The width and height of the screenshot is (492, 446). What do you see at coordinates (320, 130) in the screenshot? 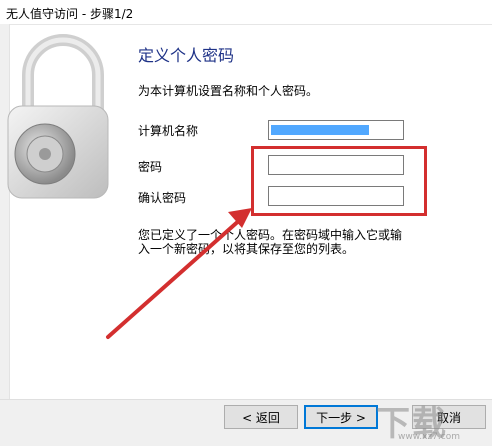
I see `computer-name-redacted` at bounding box center [320, 130].